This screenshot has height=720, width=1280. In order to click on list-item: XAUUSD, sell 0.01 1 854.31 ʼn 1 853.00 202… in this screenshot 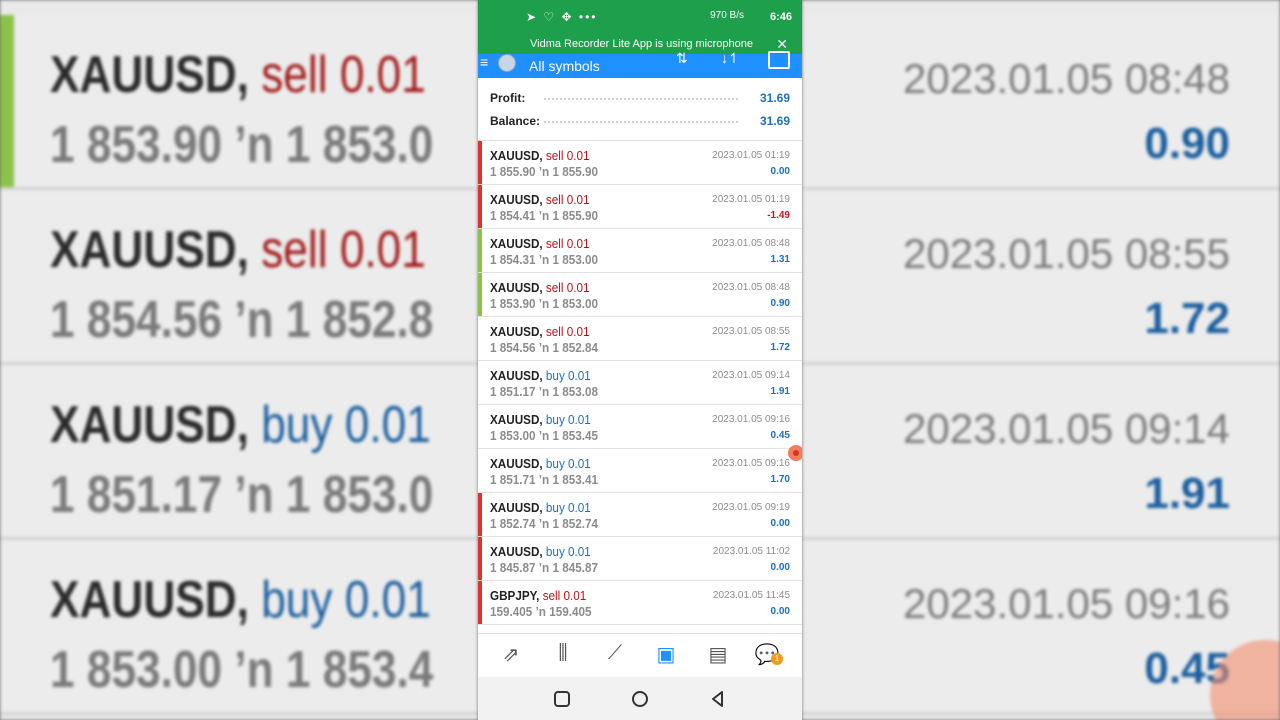, I will do `click(640, 251)`.